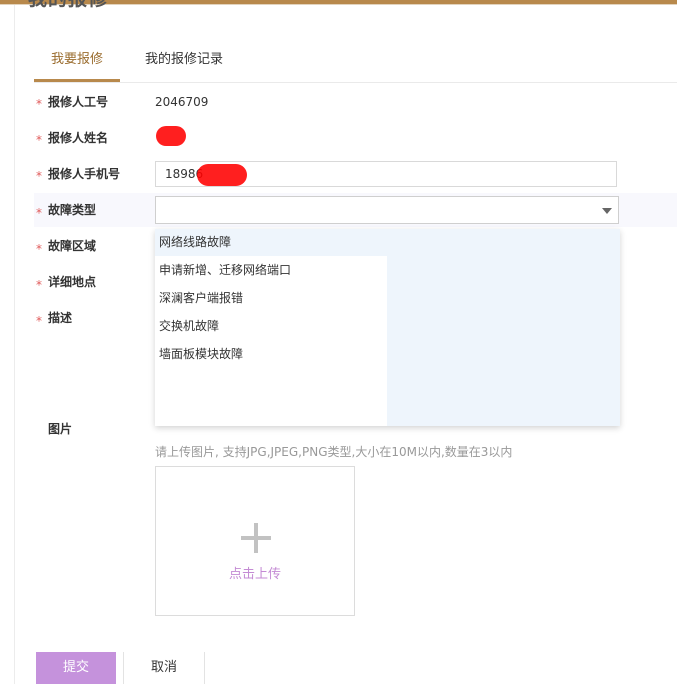 The width and height of the screenshot is (677, 684). What do you see at coordinates (164, 668) in the screenshot?
I see `cancel-button: 取消` at bounding box center [164, 668].